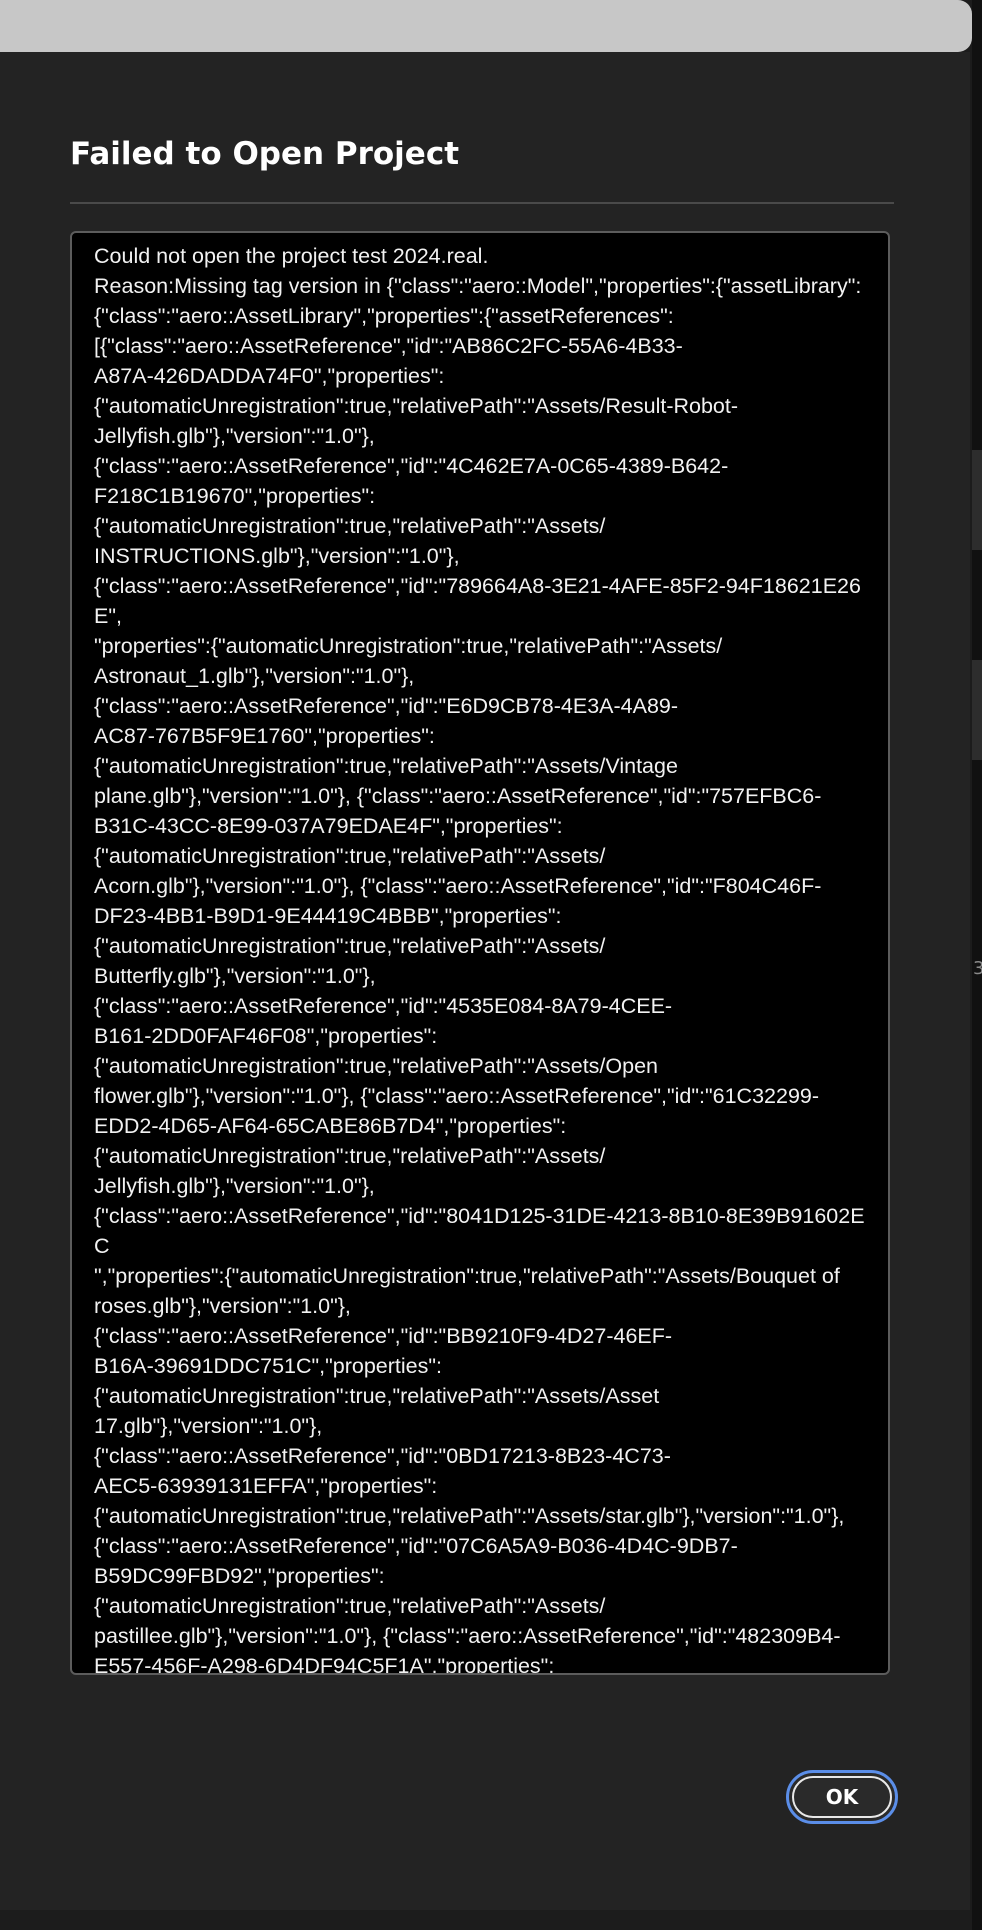 The height and width of the screenshot is (1930, 982). Describe the element at coordinates (235, 976) in the screenshot. I see `message-line: Butterfly.glb"},"version":"1.0"},` at that location.